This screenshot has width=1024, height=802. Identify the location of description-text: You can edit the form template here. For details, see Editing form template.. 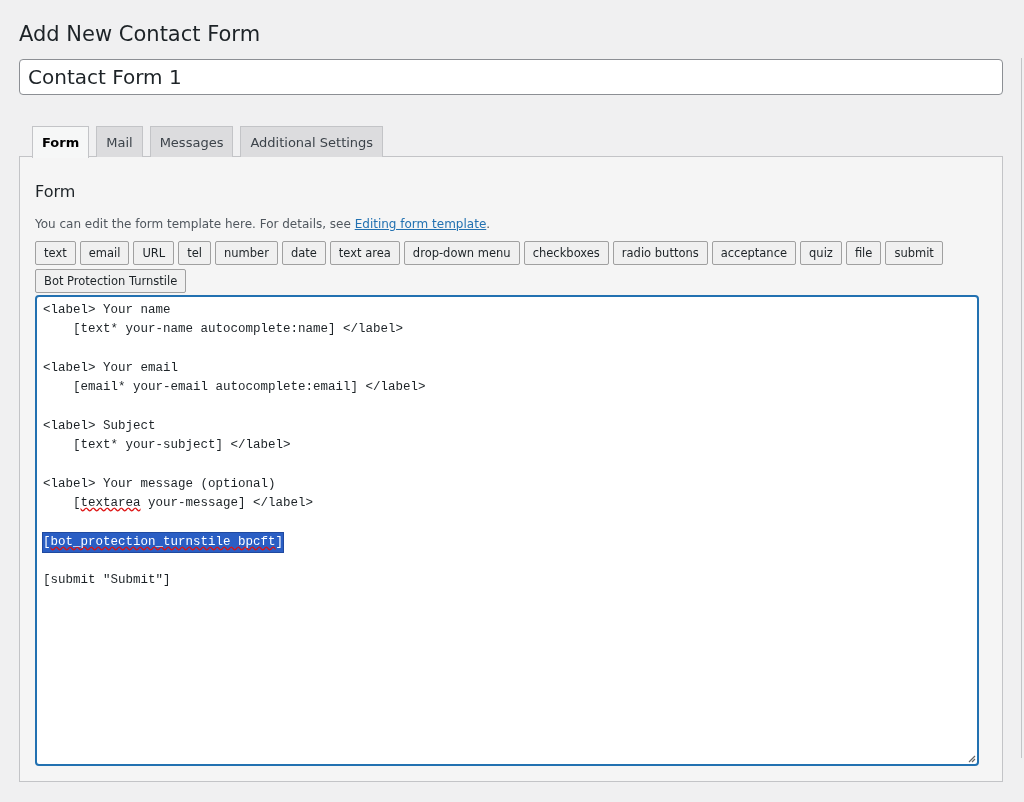
(263, 224).